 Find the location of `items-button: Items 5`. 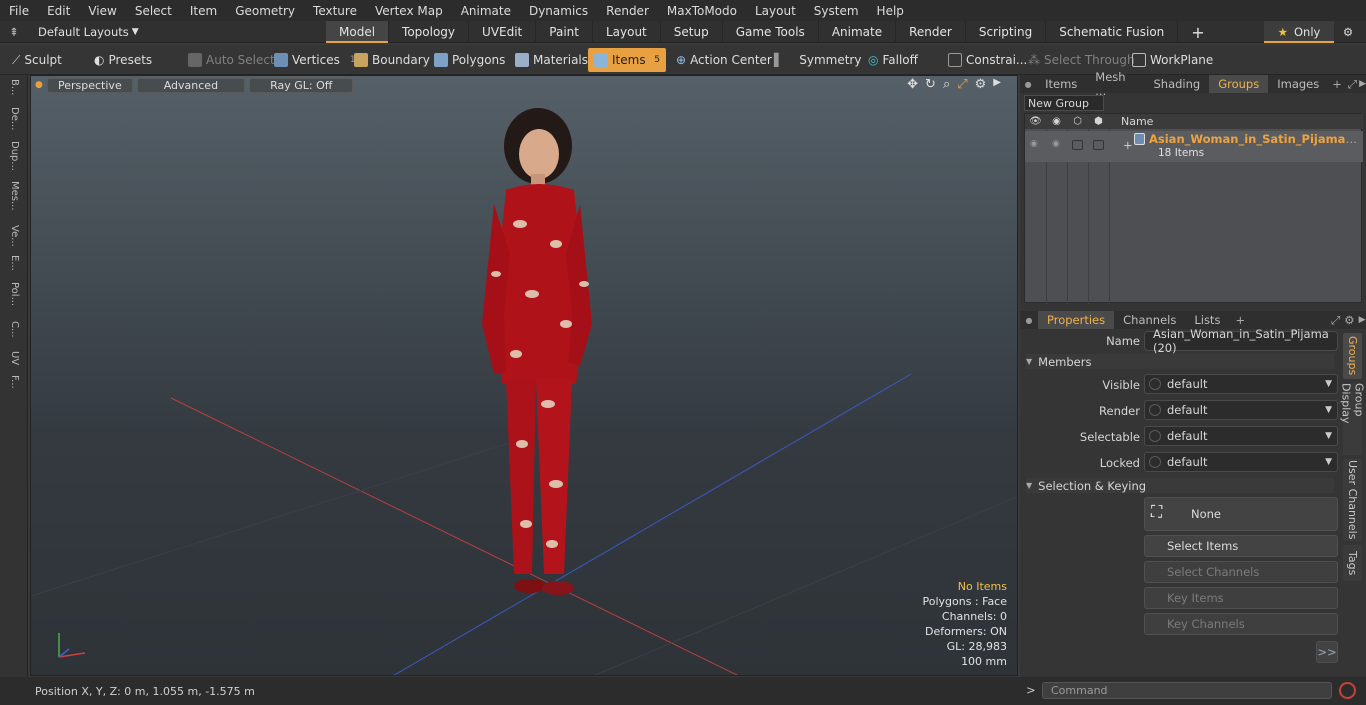

items-button: Items 5 is located at coordinates (627, 60).